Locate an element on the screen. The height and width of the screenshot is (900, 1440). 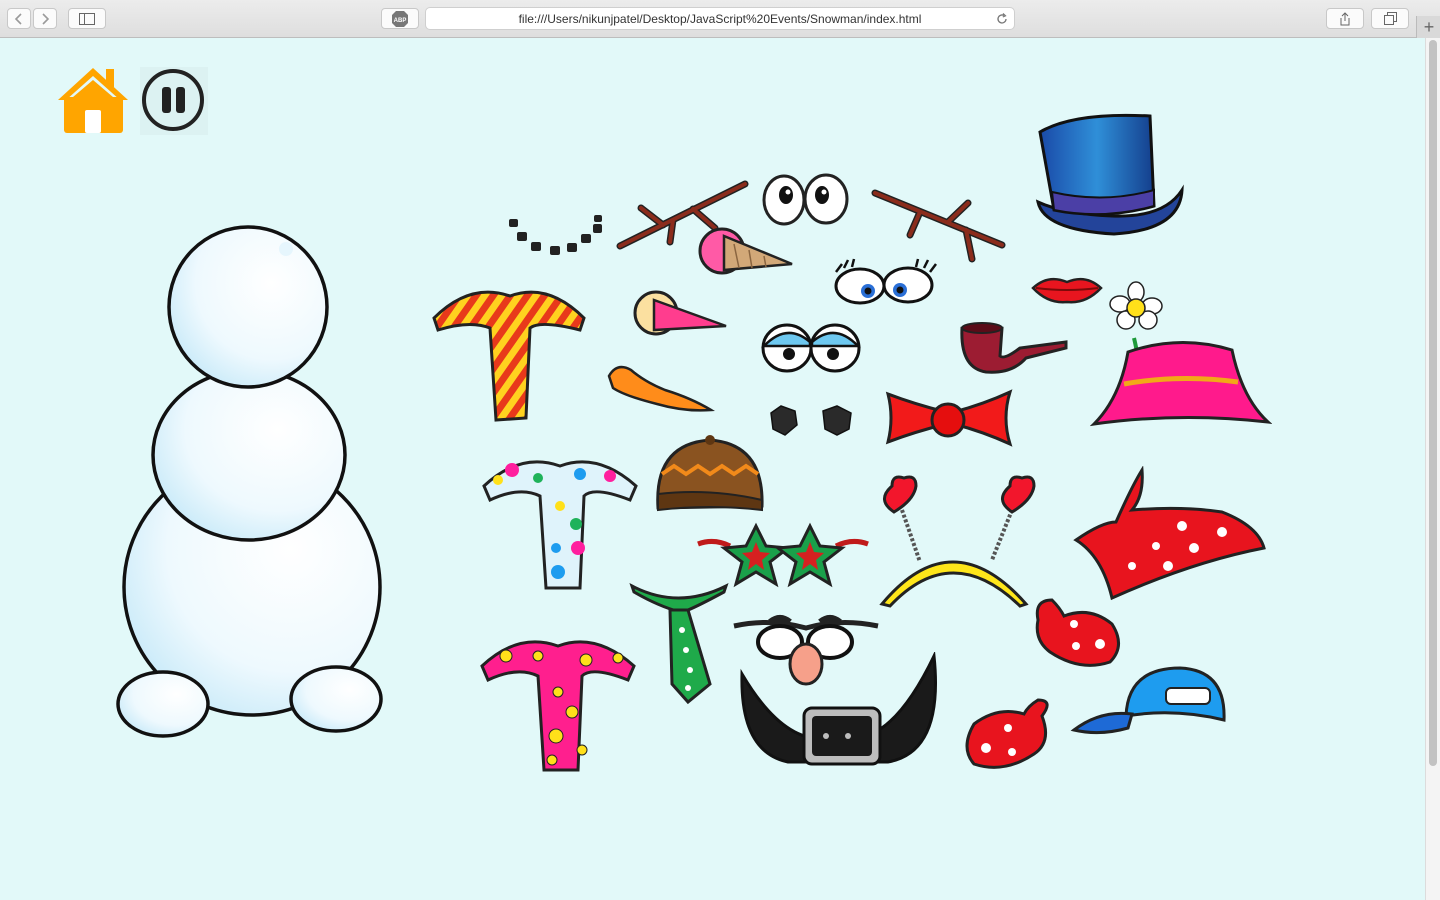
reload-icon is located at coordinates (1002, 19).